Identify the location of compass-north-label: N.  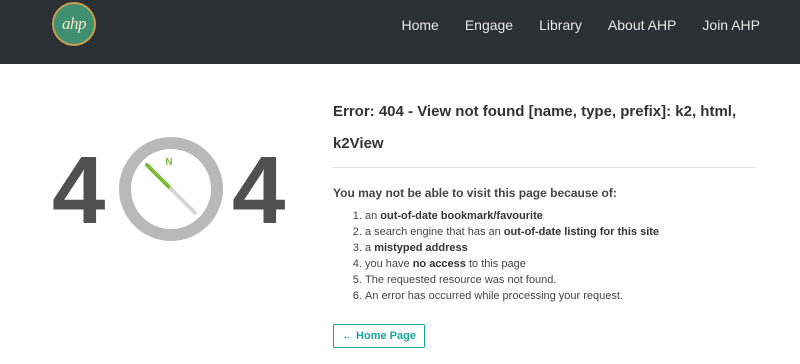
(168, 162).